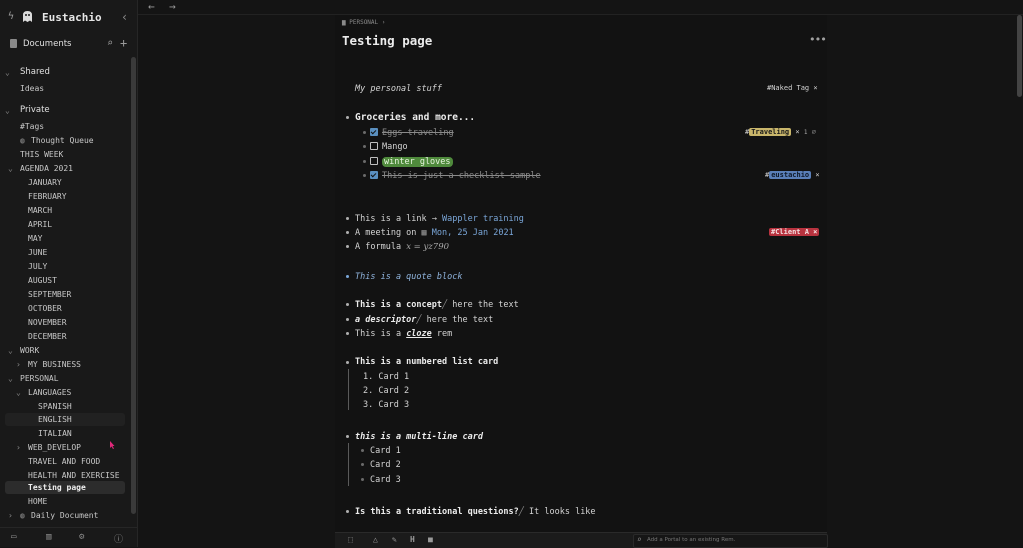 The width and height of the screenshot is (1023, 548). Describe the element at coordinates (398, 89) in the screenshot. I see `line-personal-stuff: My personal stuff` at that location.